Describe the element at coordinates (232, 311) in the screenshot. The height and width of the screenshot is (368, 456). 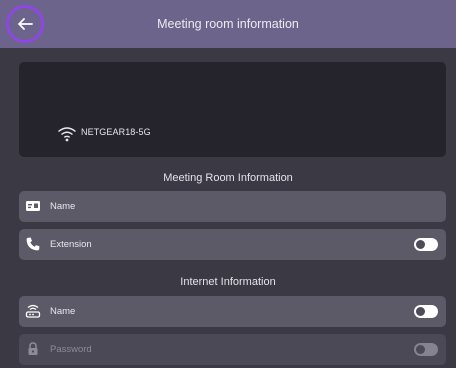
I see `network-name-row: Name` at that location.